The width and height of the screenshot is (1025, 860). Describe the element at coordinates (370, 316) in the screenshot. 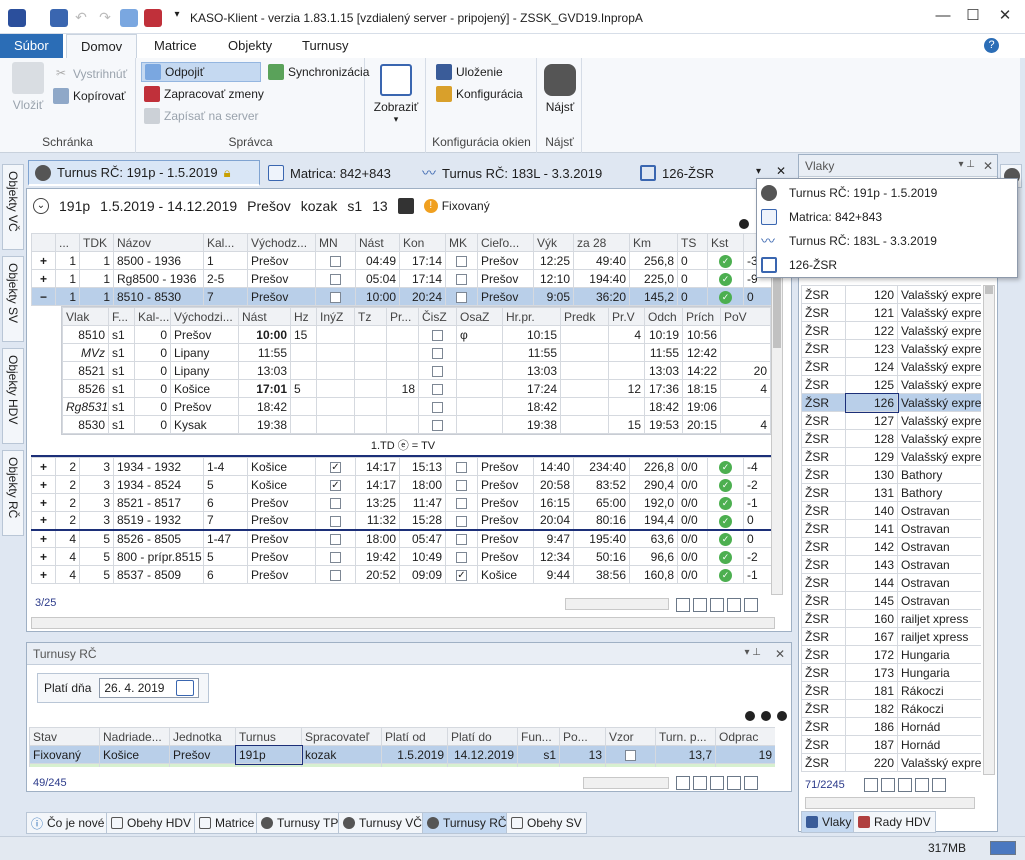

I see `col-header: Tz` at that location.